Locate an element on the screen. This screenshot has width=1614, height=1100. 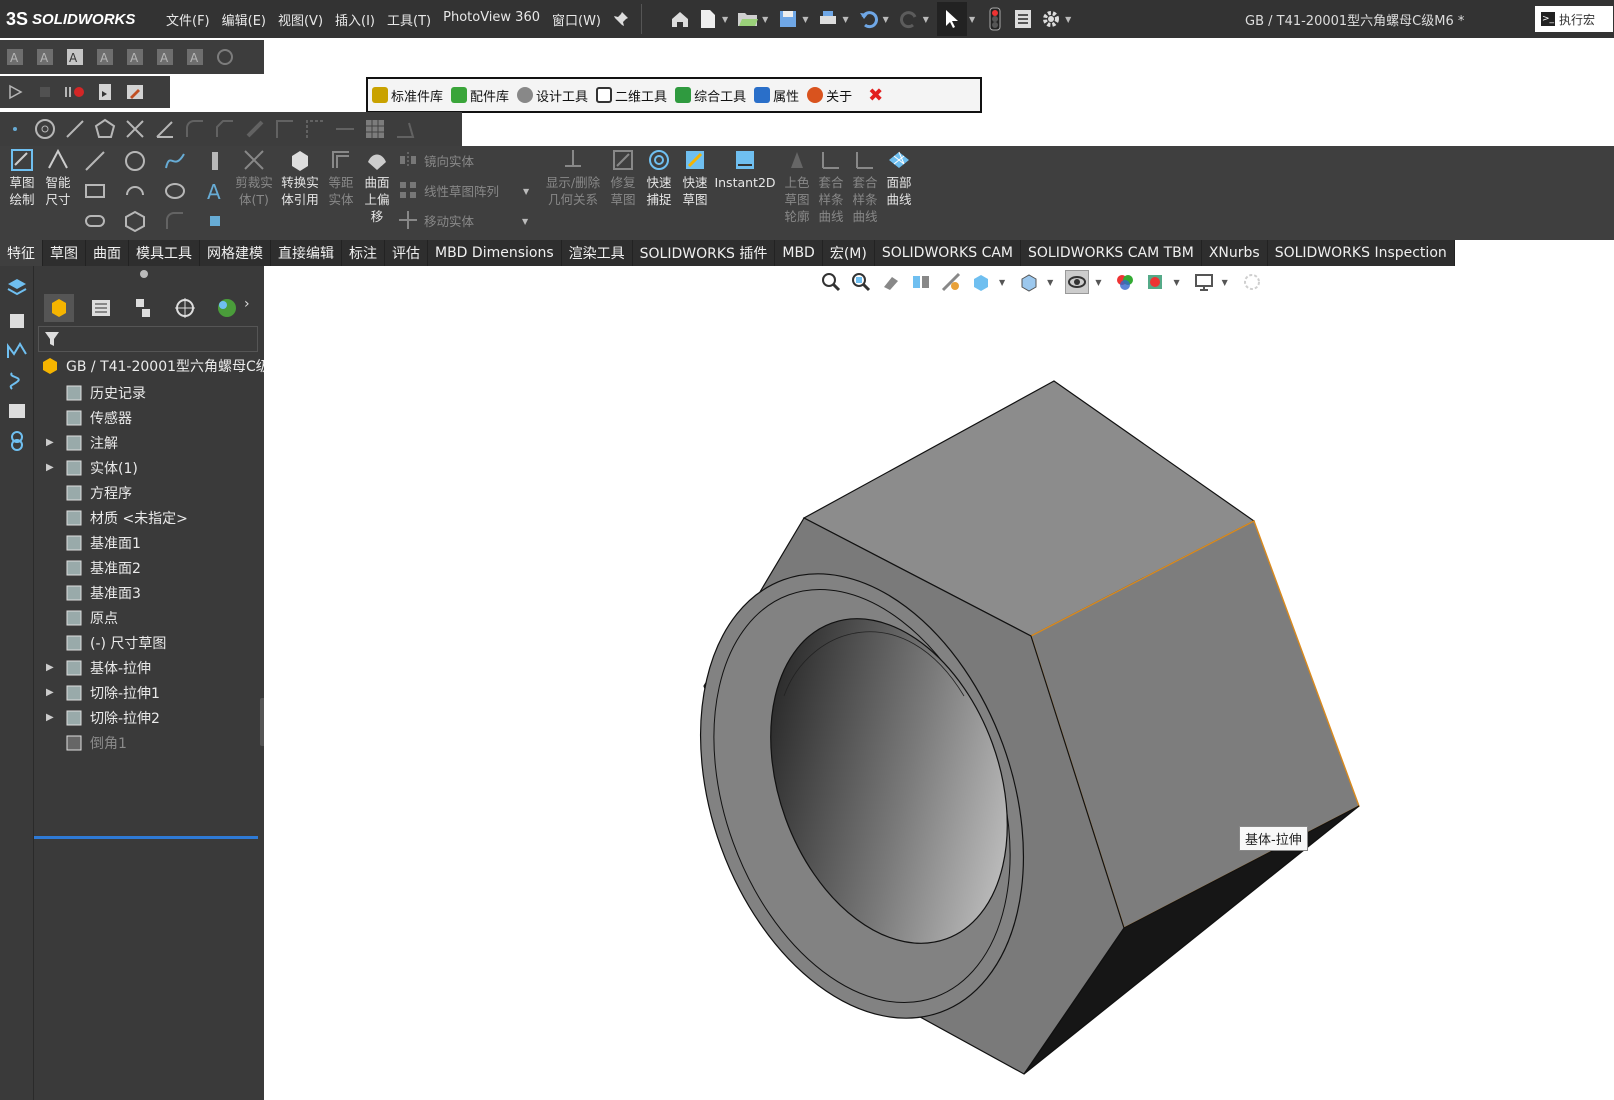
tree-item: 传感器 is located at coordinates (98, 418).